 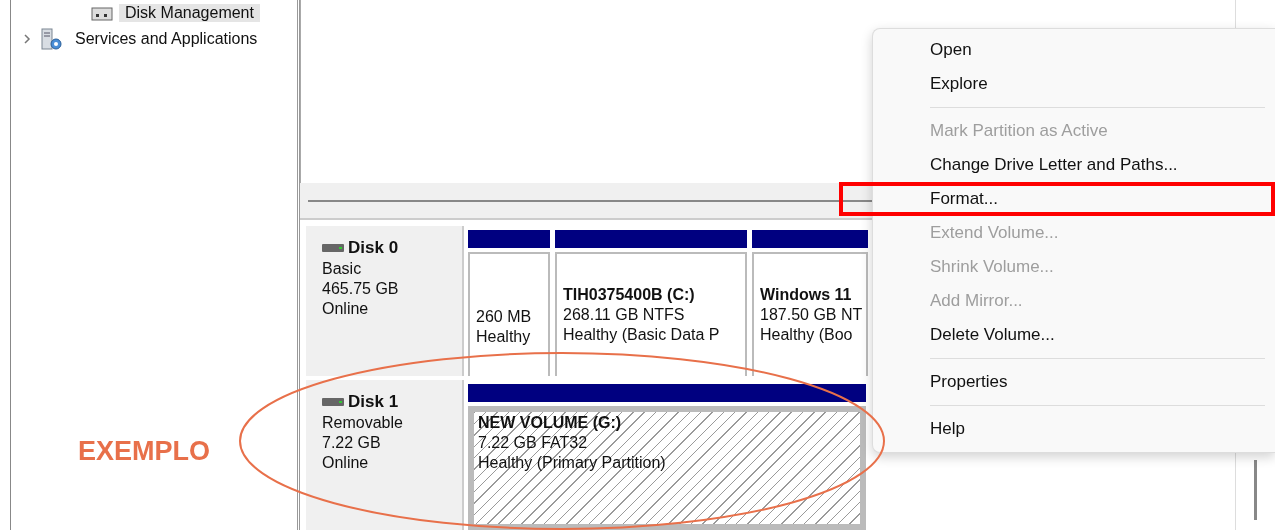 I want to click on volume-name: TIH0375400B (C:), so click(x=629, y=295).